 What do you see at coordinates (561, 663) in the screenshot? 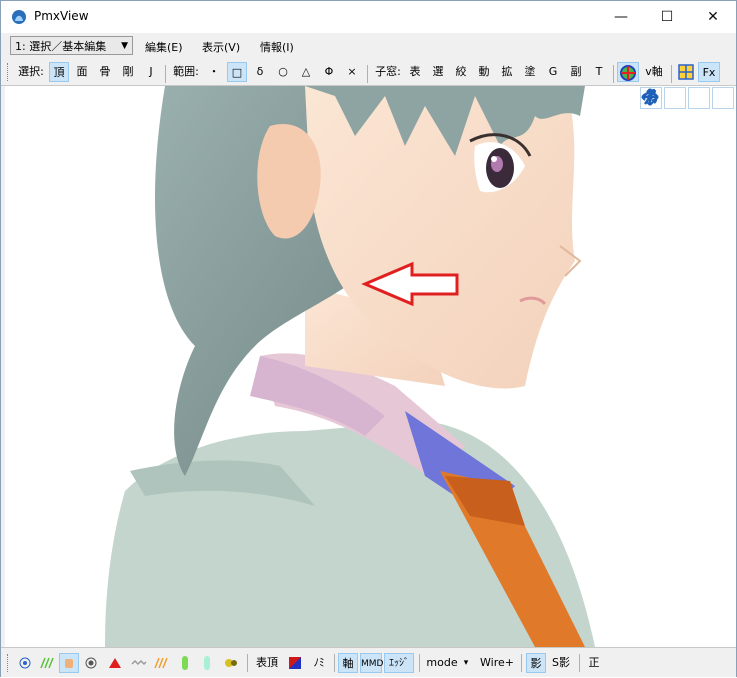
I see `self-shadow-button: S影` at bounding box center [561, 663].